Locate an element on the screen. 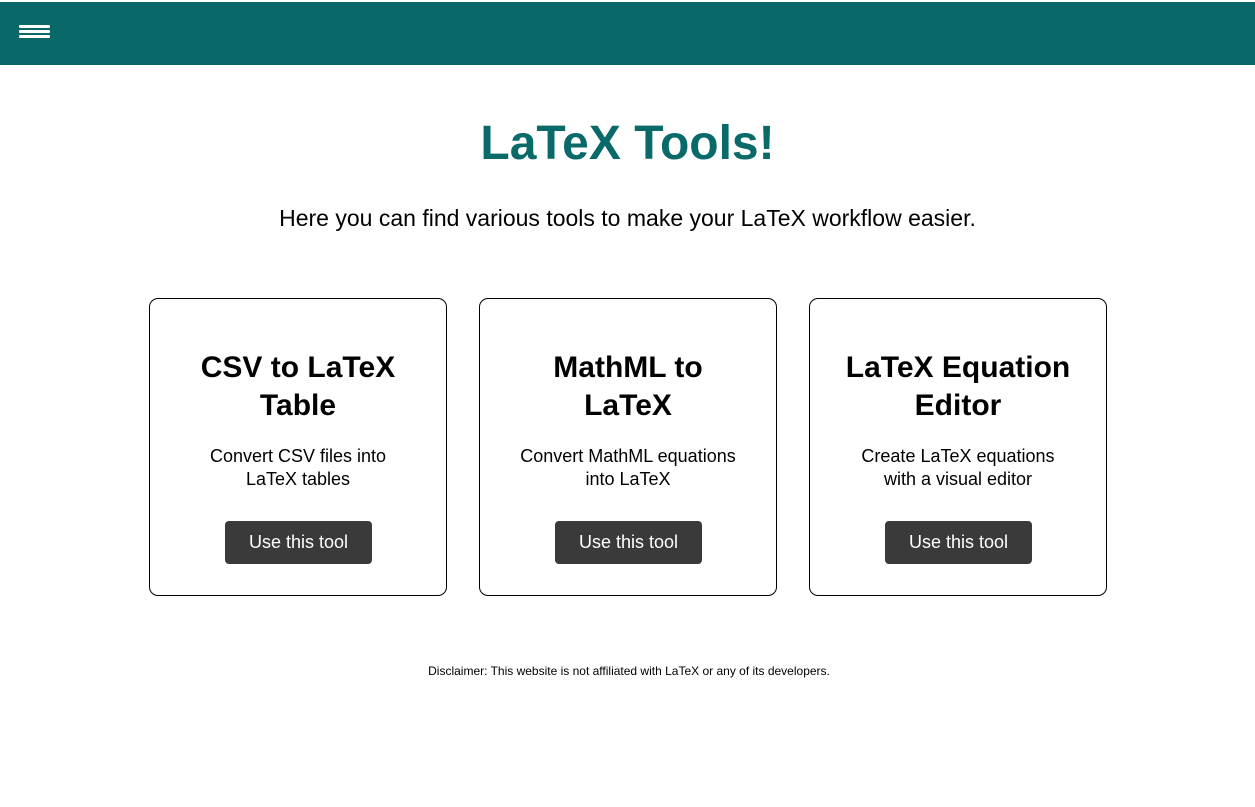  card-title: MathML to LaTeX is located at coordinates (628, 386).